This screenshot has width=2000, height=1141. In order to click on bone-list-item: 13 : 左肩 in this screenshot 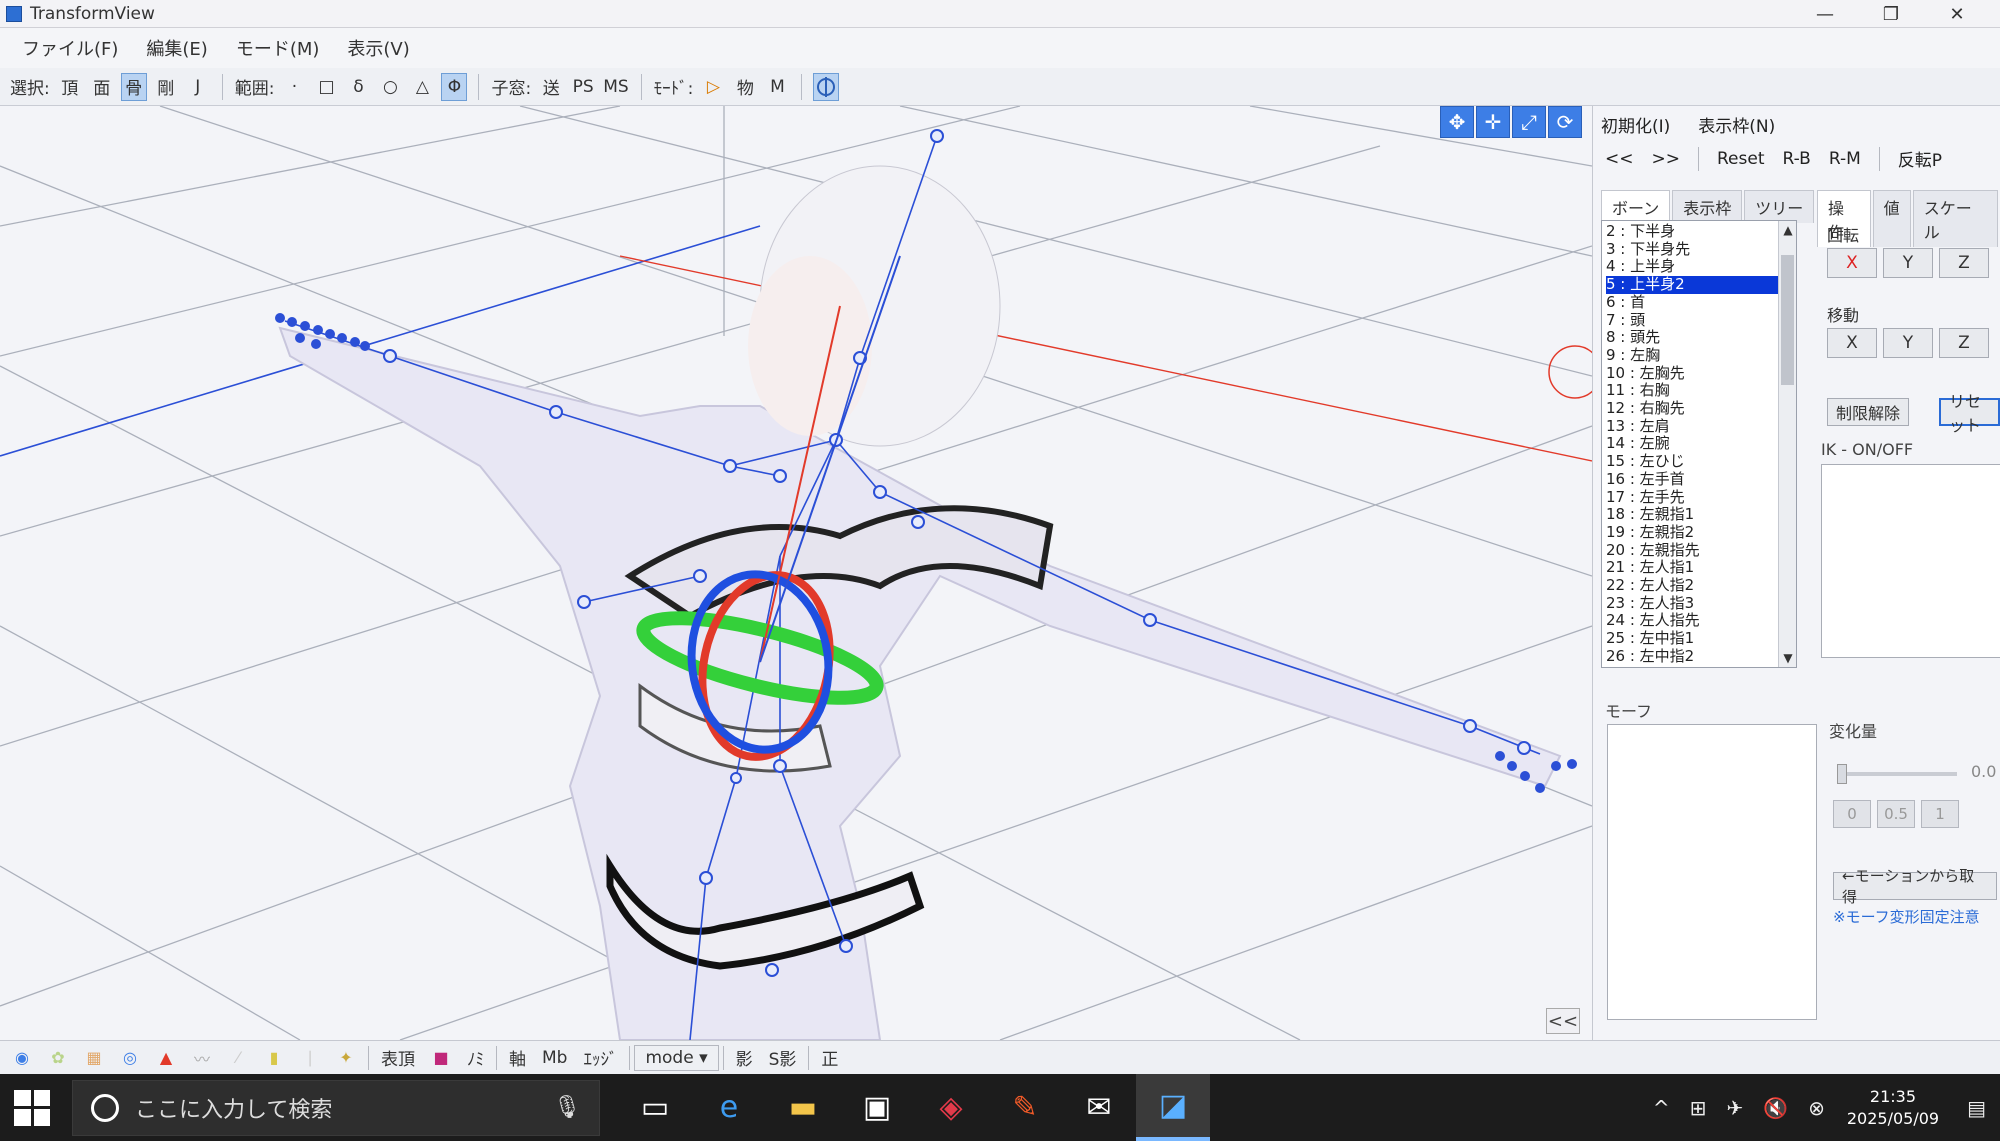, I will do `click(1701, 426)`.